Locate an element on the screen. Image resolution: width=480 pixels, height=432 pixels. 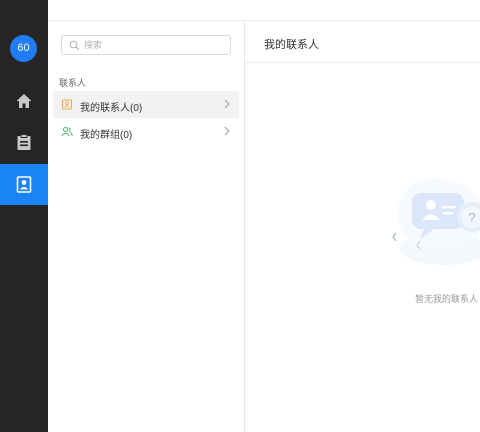
nav-home is located at coordinates (24, 100).